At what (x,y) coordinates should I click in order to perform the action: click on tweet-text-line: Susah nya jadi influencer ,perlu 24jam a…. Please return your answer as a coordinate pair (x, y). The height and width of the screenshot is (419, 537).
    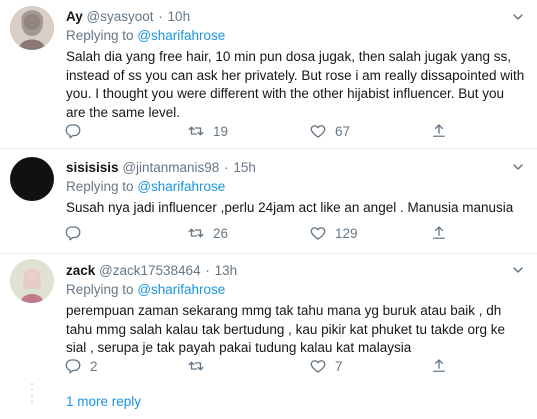
    Looking at the image, I should click on (290, 207).